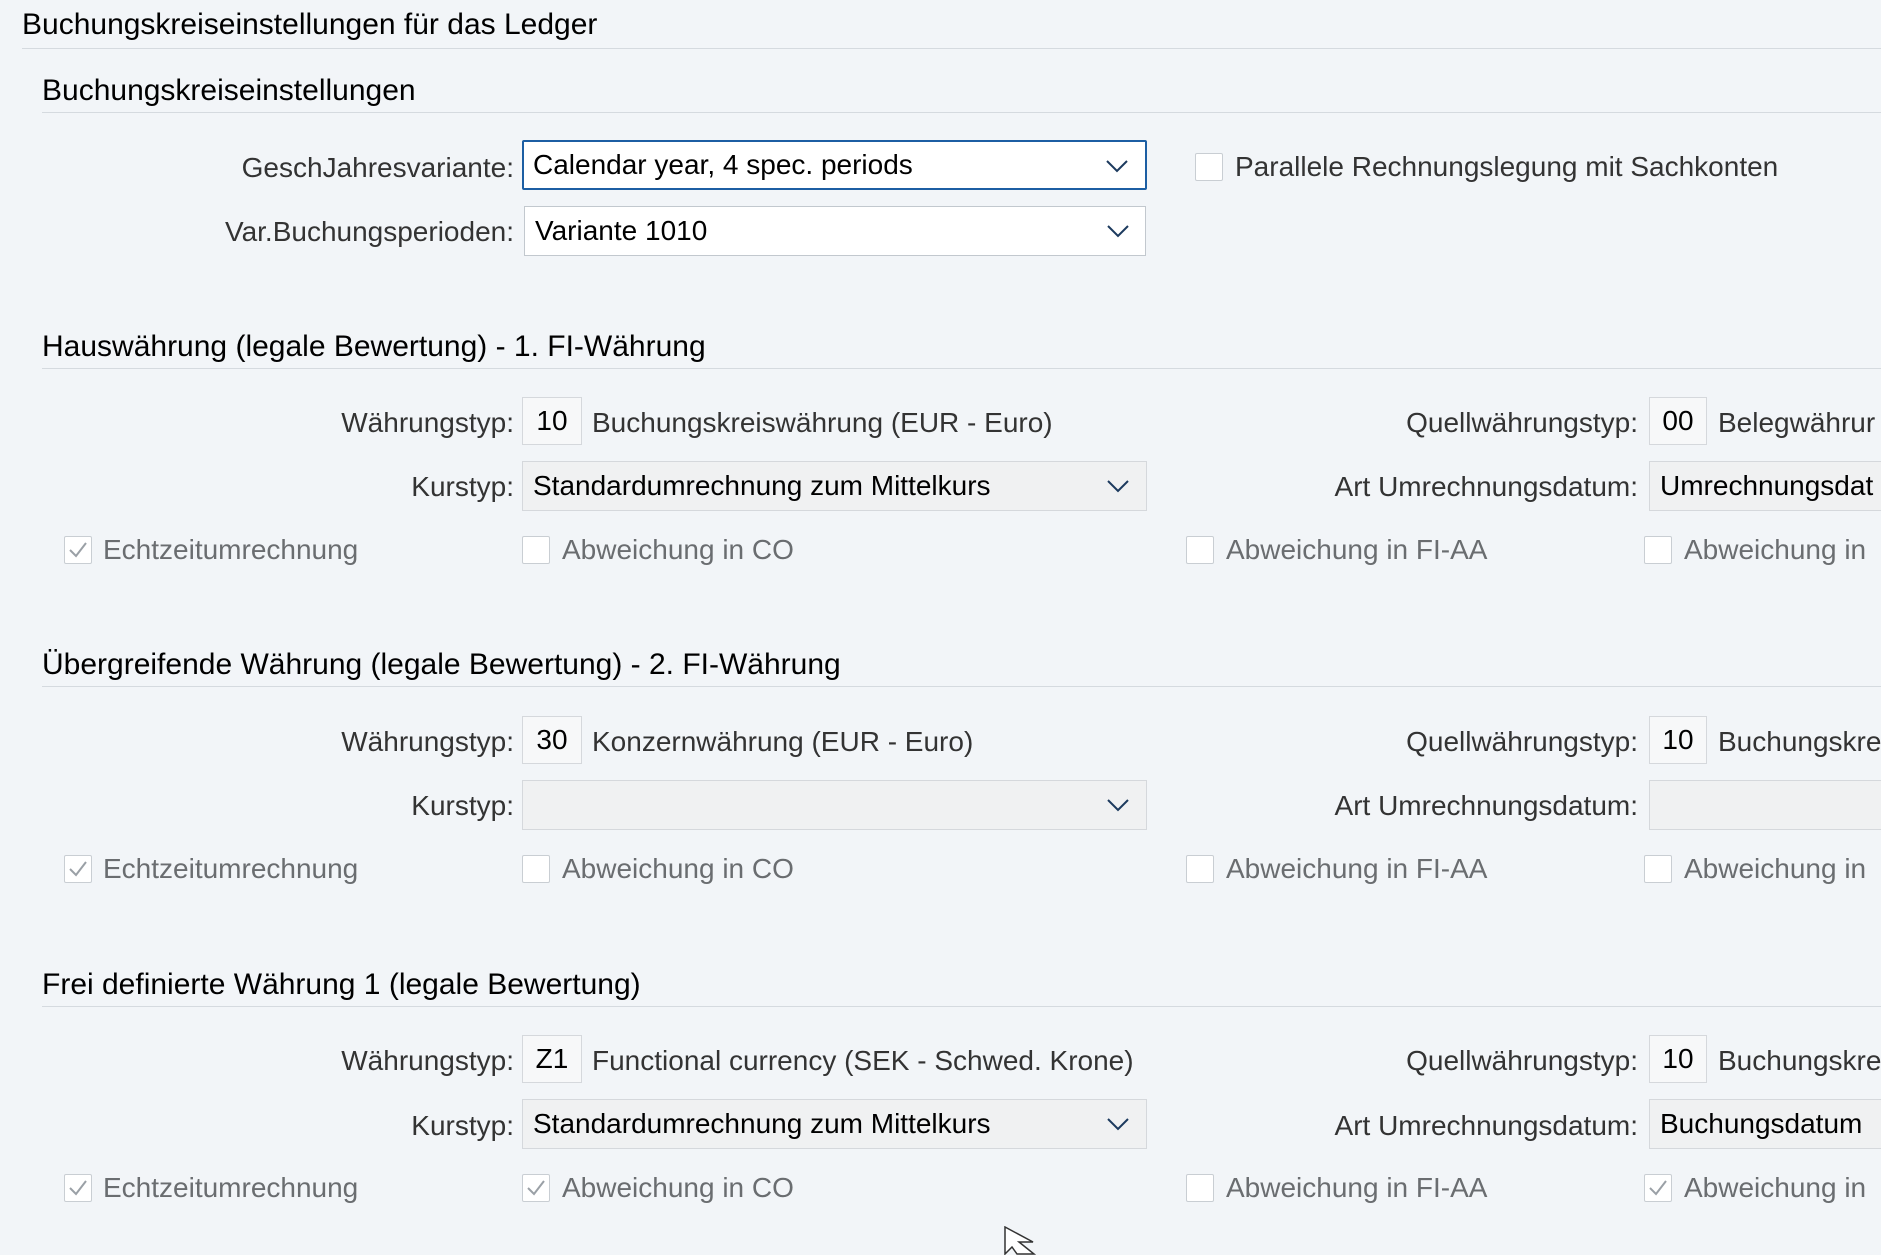 The height and width of the screenshot is (1255, 1881). What do you see at coordinates (1761, 1123) in the screenshot?
I see `conversion-date-type-value: Buchungsdatum` at bounding box center [1761, 1123].